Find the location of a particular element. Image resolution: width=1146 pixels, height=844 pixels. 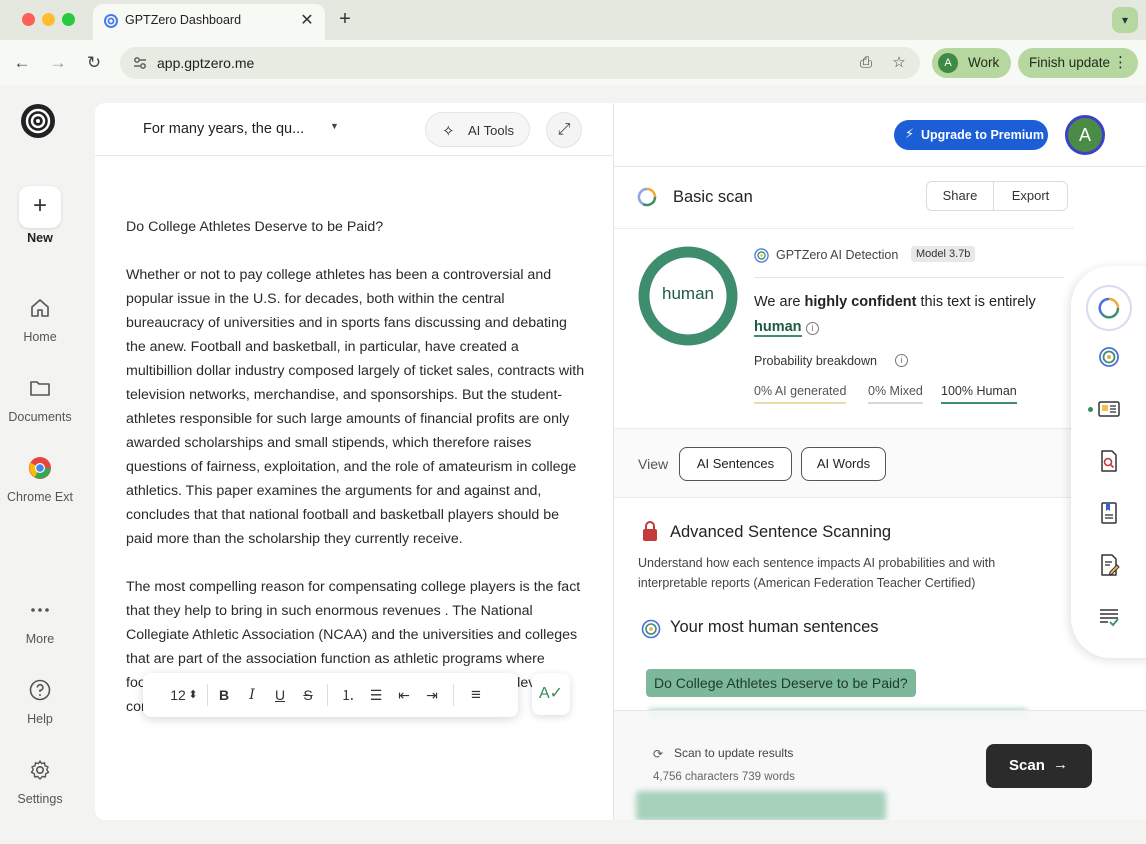

italic-button: I is located at coordinates (252, 695).